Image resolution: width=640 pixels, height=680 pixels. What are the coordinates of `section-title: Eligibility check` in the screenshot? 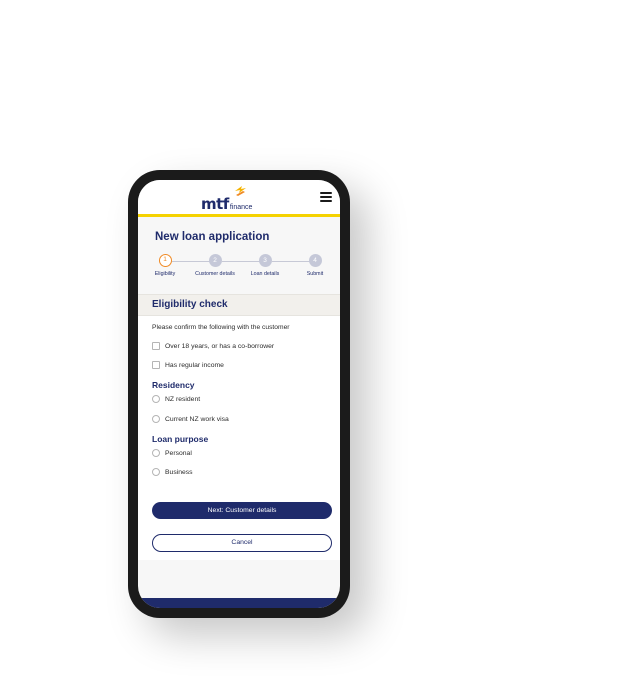 It's located at (190, 304).